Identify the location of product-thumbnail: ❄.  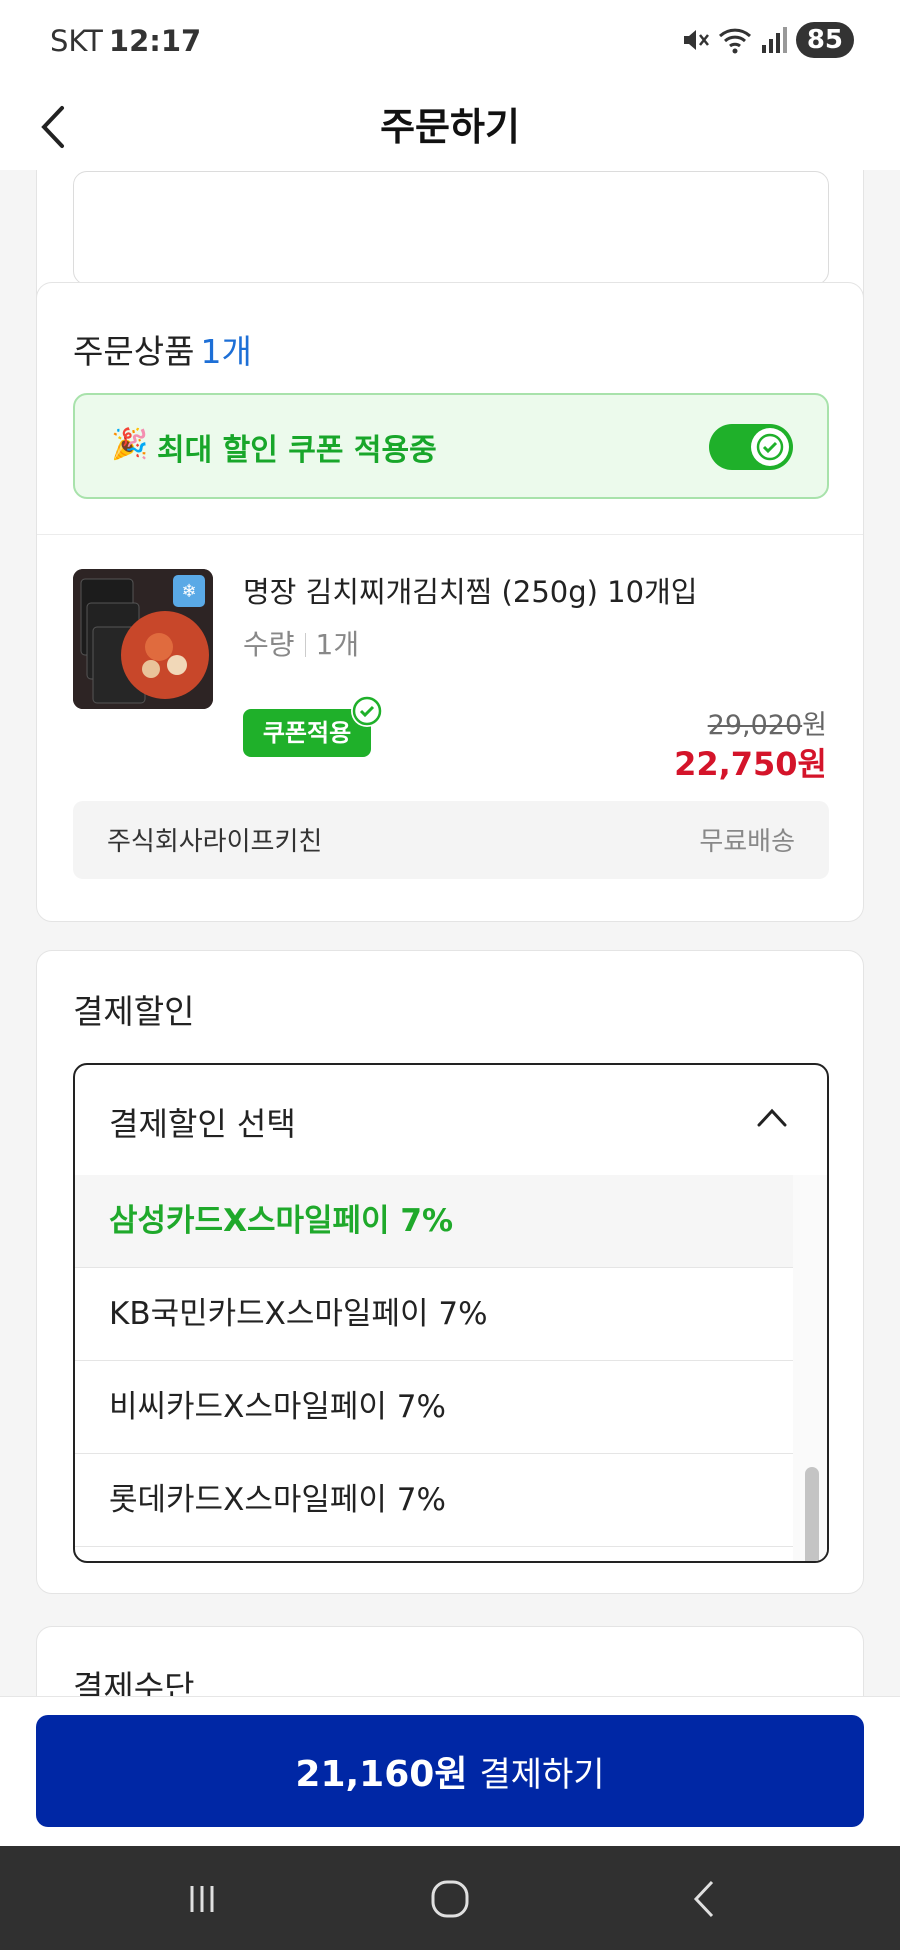
(143, 639).